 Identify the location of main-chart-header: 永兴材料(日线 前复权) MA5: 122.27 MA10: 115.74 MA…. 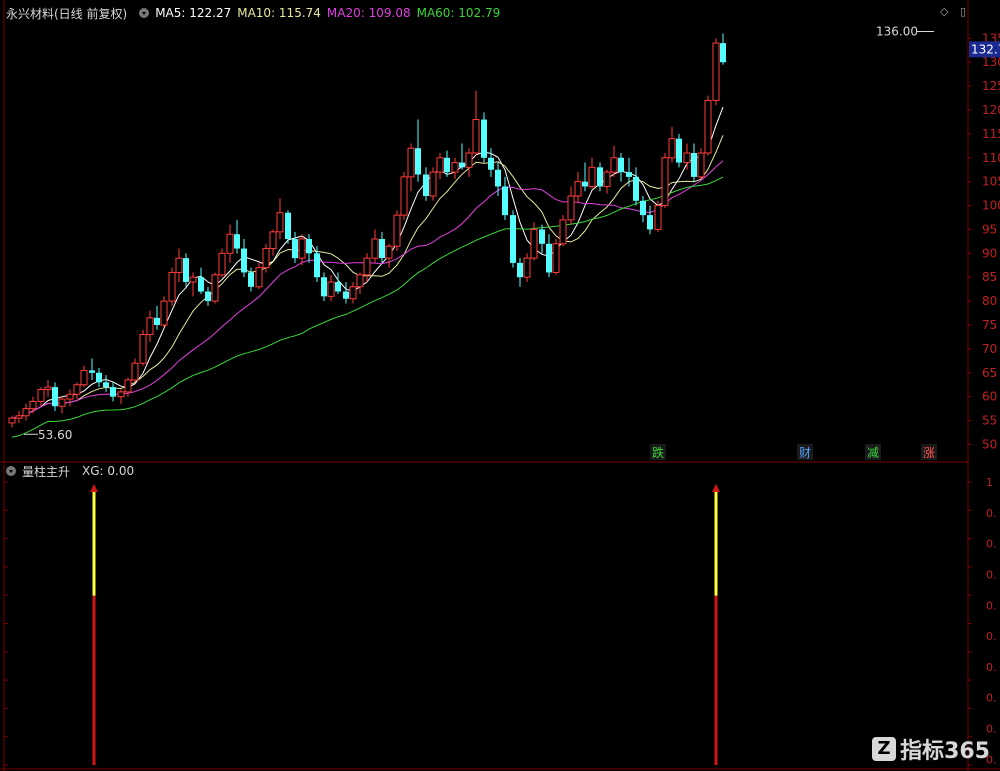
(253, 13).